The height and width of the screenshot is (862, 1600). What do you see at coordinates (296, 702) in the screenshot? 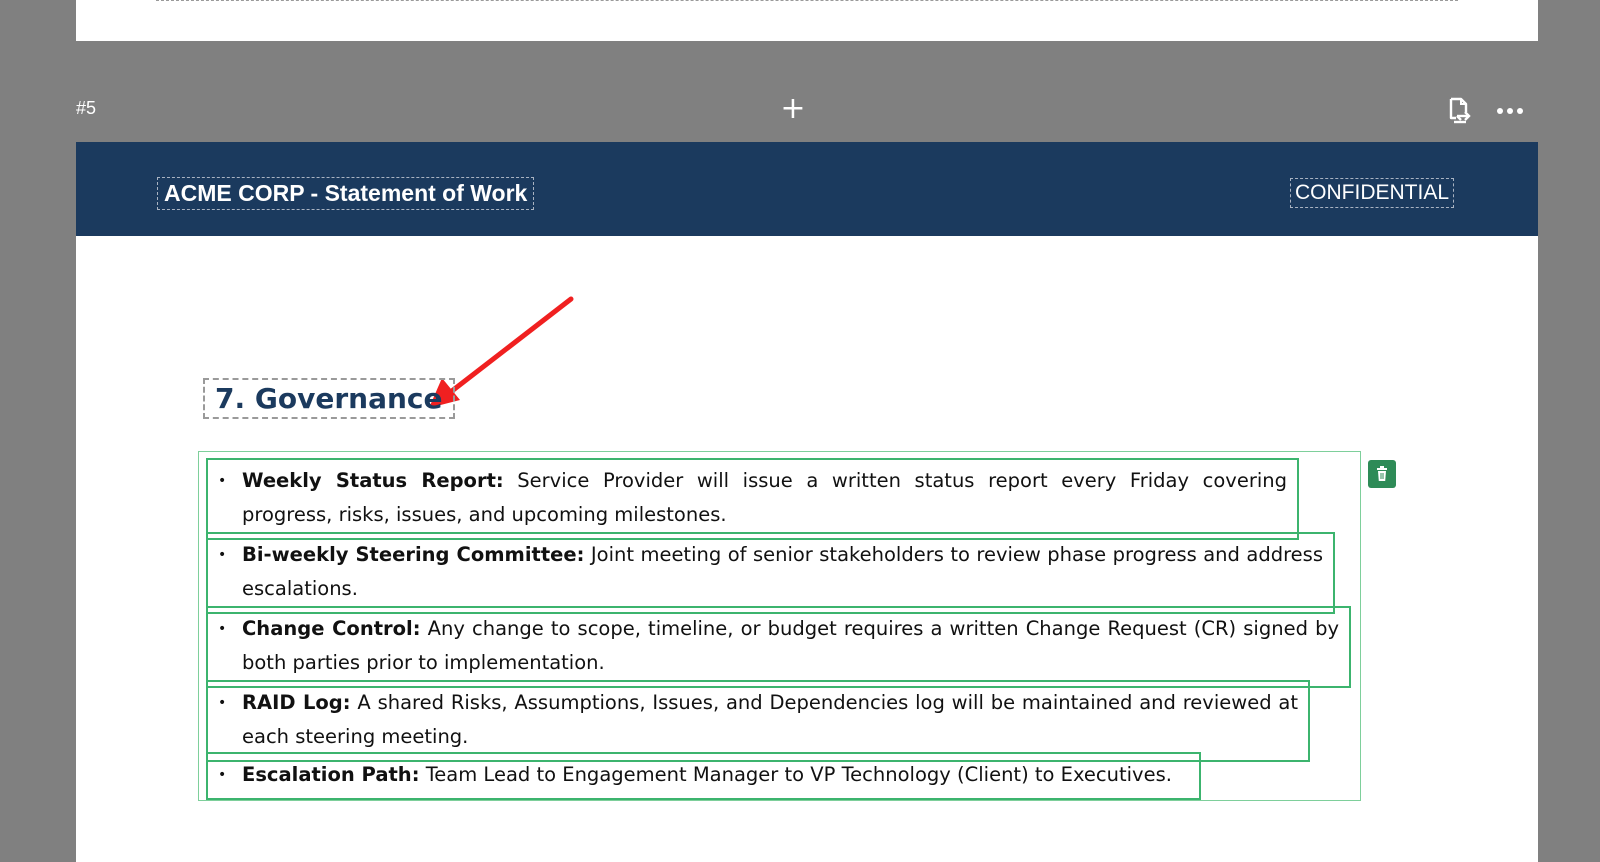
I see `list-item-term: RAID Log:` at bounding box center [296, 702].